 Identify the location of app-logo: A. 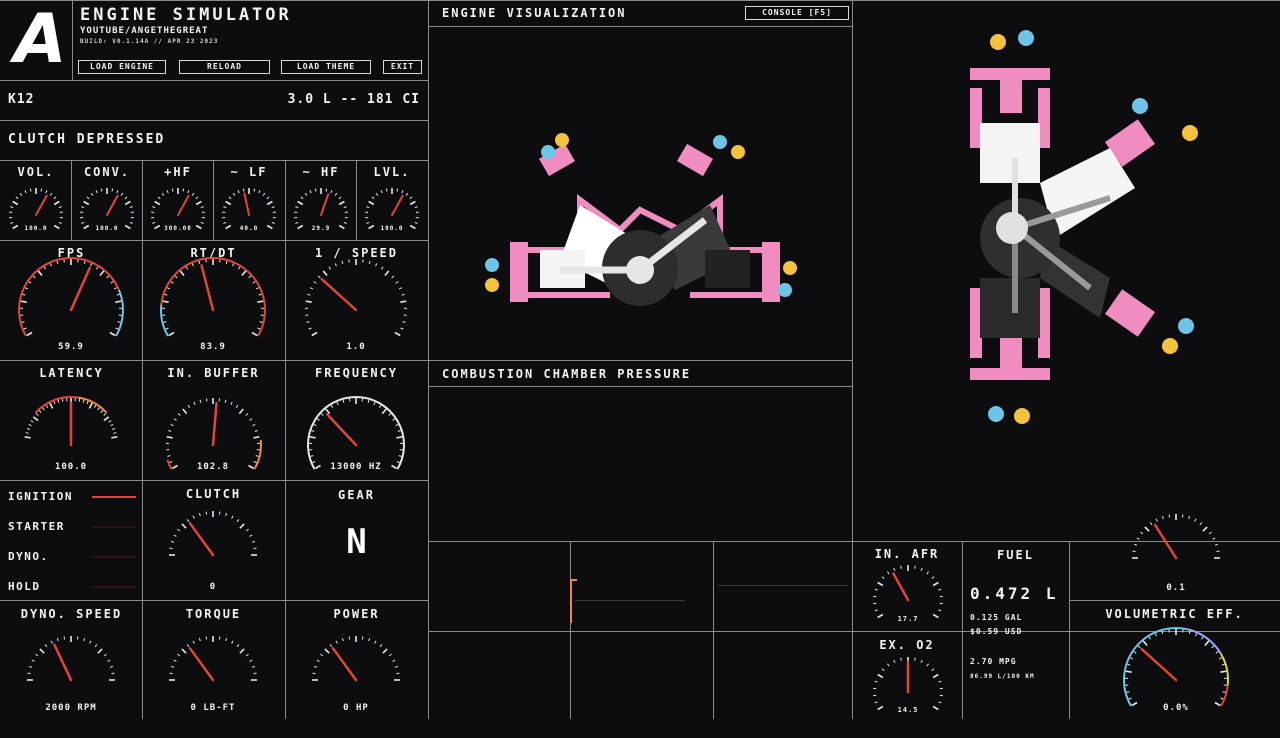
(37, 40).